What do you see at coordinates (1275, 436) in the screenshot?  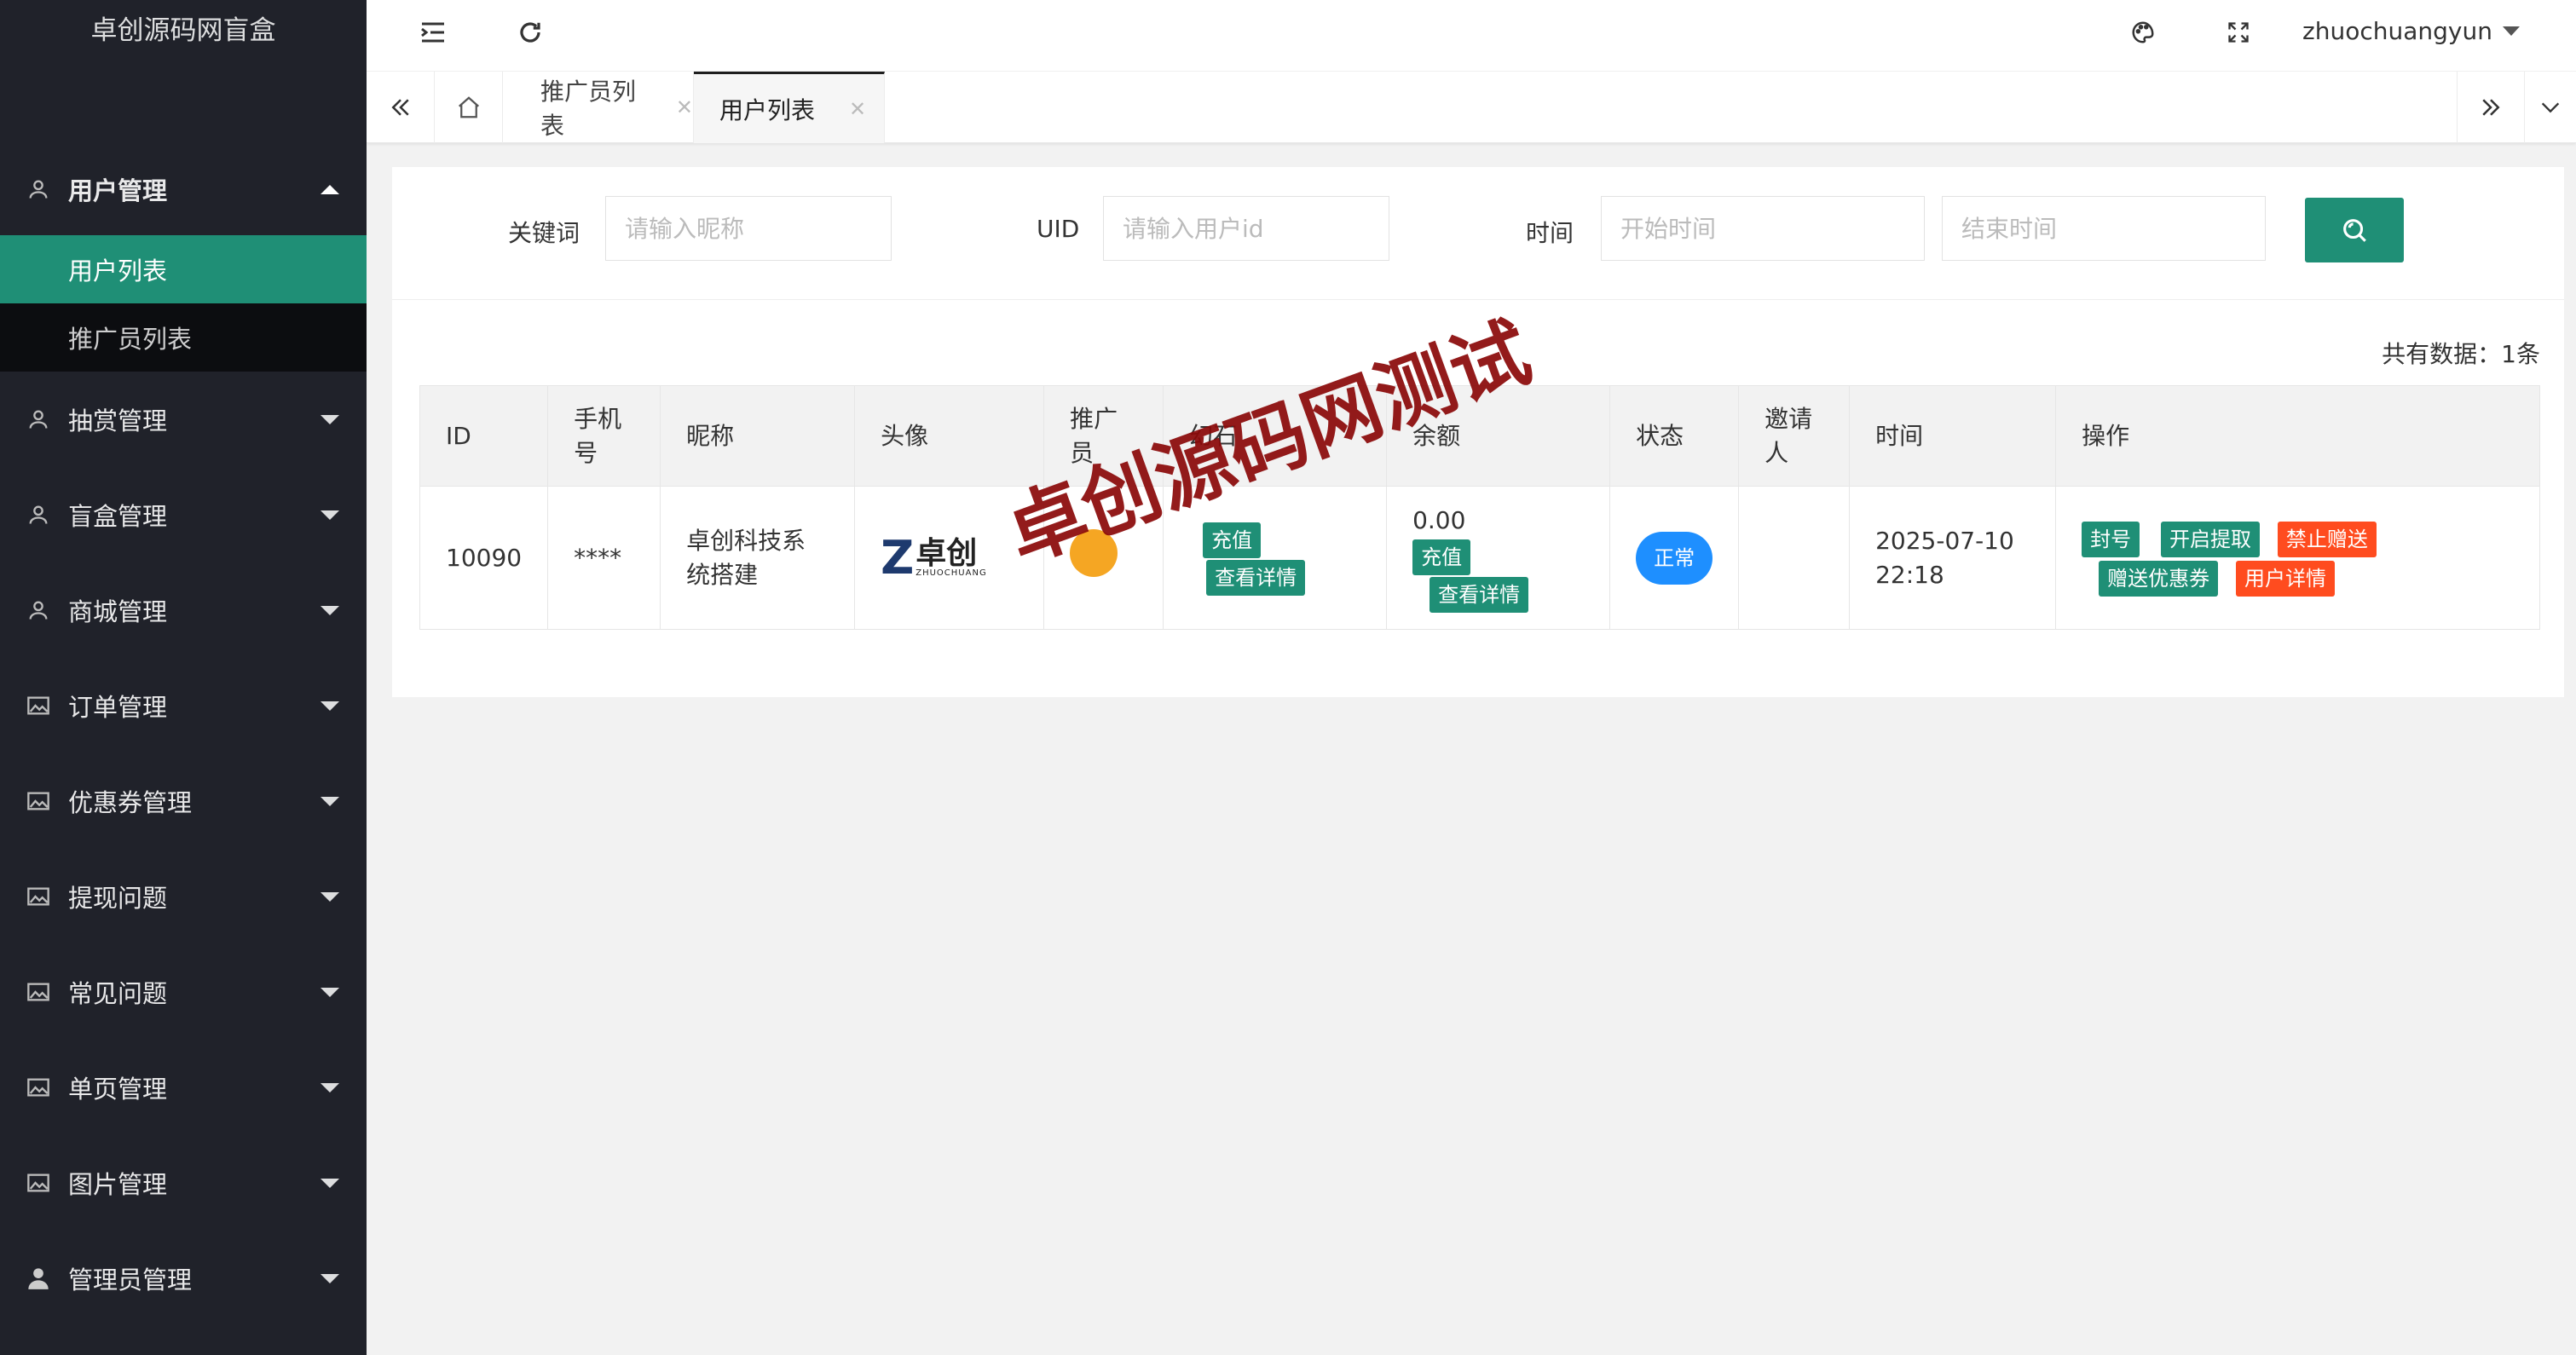 I see `col-stone: 幻石` at bounding box center [1275, 436].